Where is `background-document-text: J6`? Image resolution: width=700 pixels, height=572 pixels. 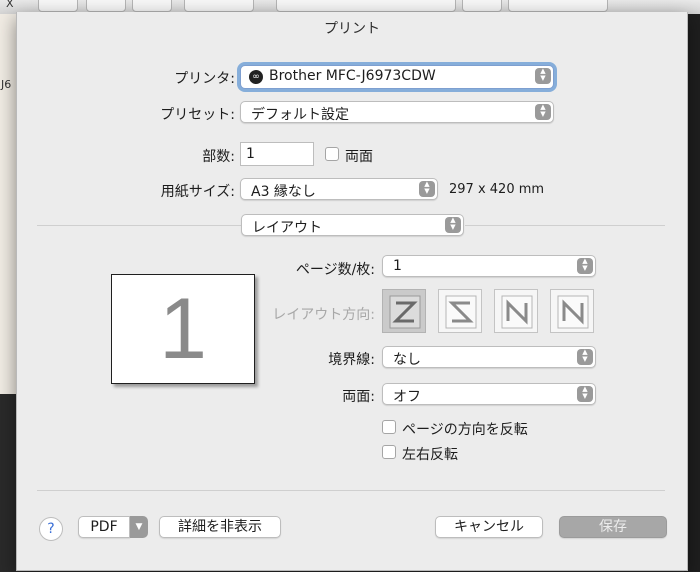
background-document-text: J6 is located at coordinates (6, 84).